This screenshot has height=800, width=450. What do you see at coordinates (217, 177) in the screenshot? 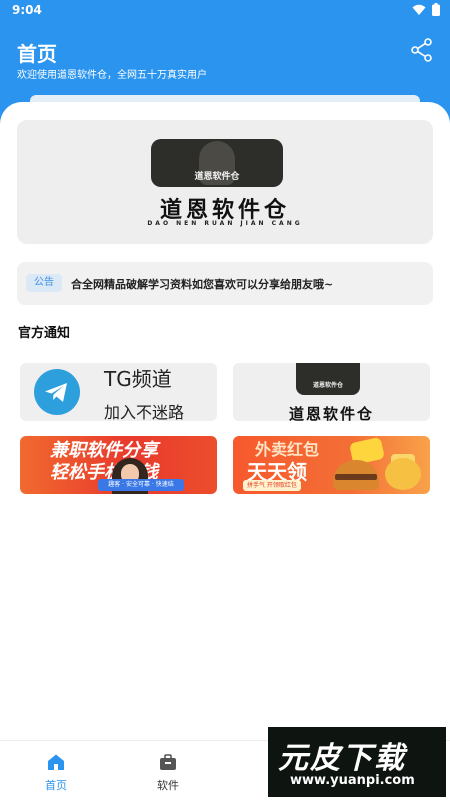
I see `banner-photo-caption: 道恩软件仓` at bounding box center [217, 177].